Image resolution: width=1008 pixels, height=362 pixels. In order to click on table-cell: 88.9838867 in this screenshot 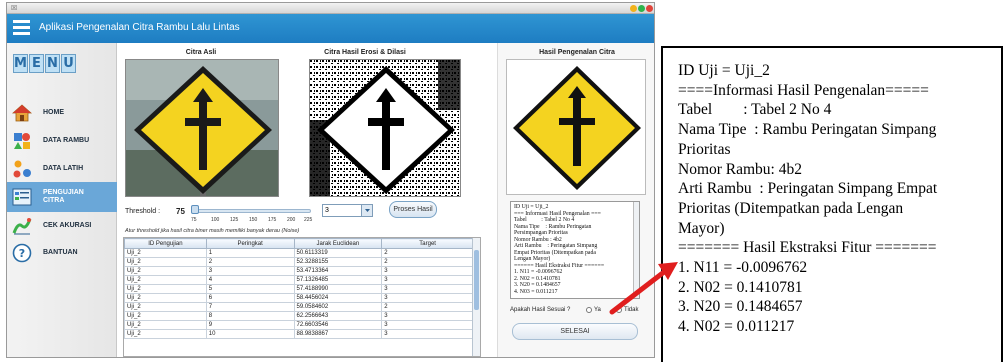, I will do `click(338, 334)`.